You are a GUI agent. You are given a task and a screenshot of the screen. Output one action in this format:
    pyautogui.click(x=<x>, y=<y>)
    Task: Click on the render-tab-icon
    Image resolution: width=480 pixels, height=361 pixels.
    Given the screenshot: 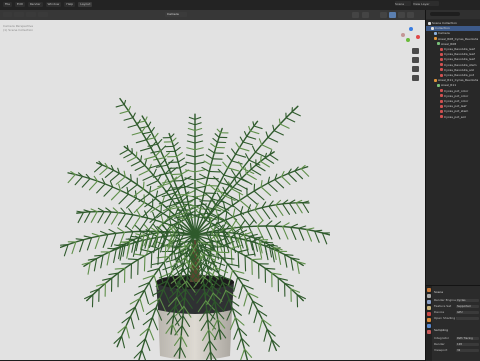 What is the action you would take?
    pyautogui.click(x=429, y=290)
    